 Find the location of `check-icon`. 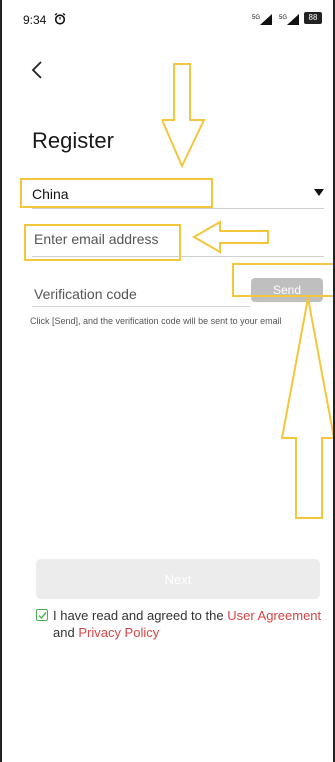

check-icon is located at coordinates (42, 615).